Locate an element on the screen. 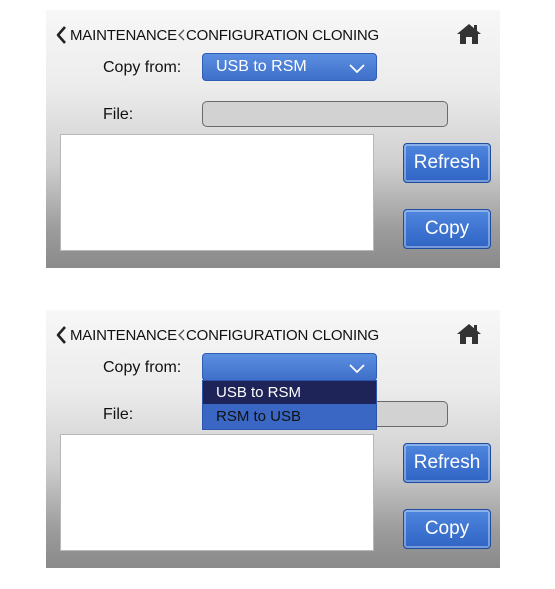 The width and height of the screenshot is (555, 589). copy-from-value: USB to RSM is located at coordinates (261, 66).